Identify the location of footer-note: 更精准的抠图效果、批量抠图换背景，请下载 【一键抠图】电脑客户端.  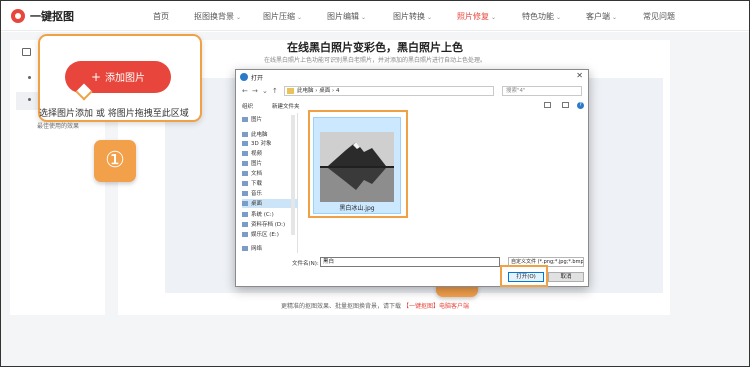
(375, 305).